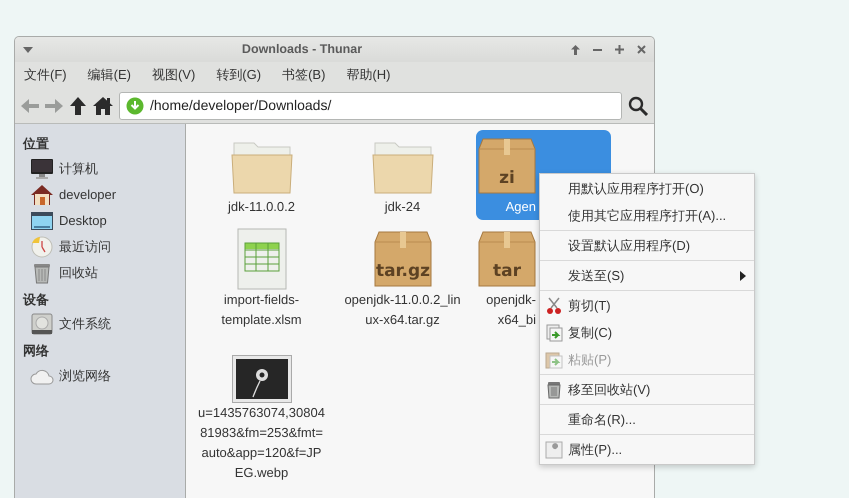  What do you see at coordinates (521, 207) in the screenshot?
I see `file-name: Agen` at bounding box center [521, 207].